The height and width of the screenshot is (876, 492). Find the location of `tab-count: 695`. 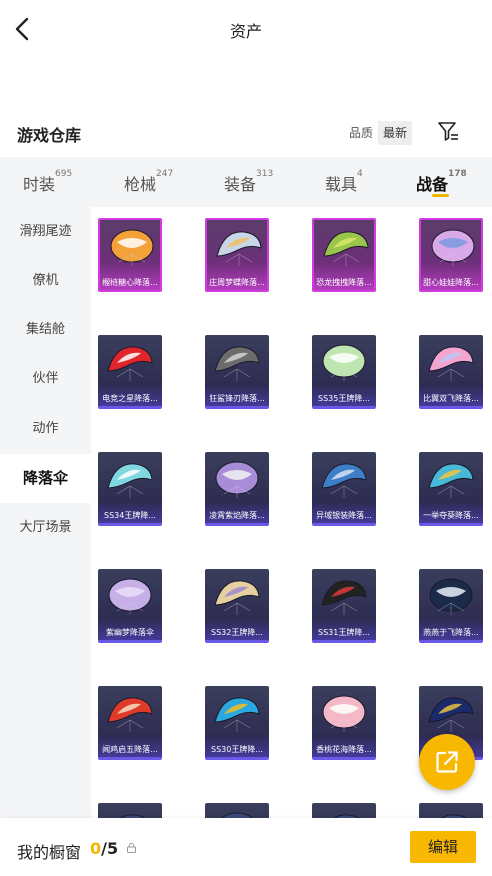

tab-count: 695 is located at coordinates (64, 174).